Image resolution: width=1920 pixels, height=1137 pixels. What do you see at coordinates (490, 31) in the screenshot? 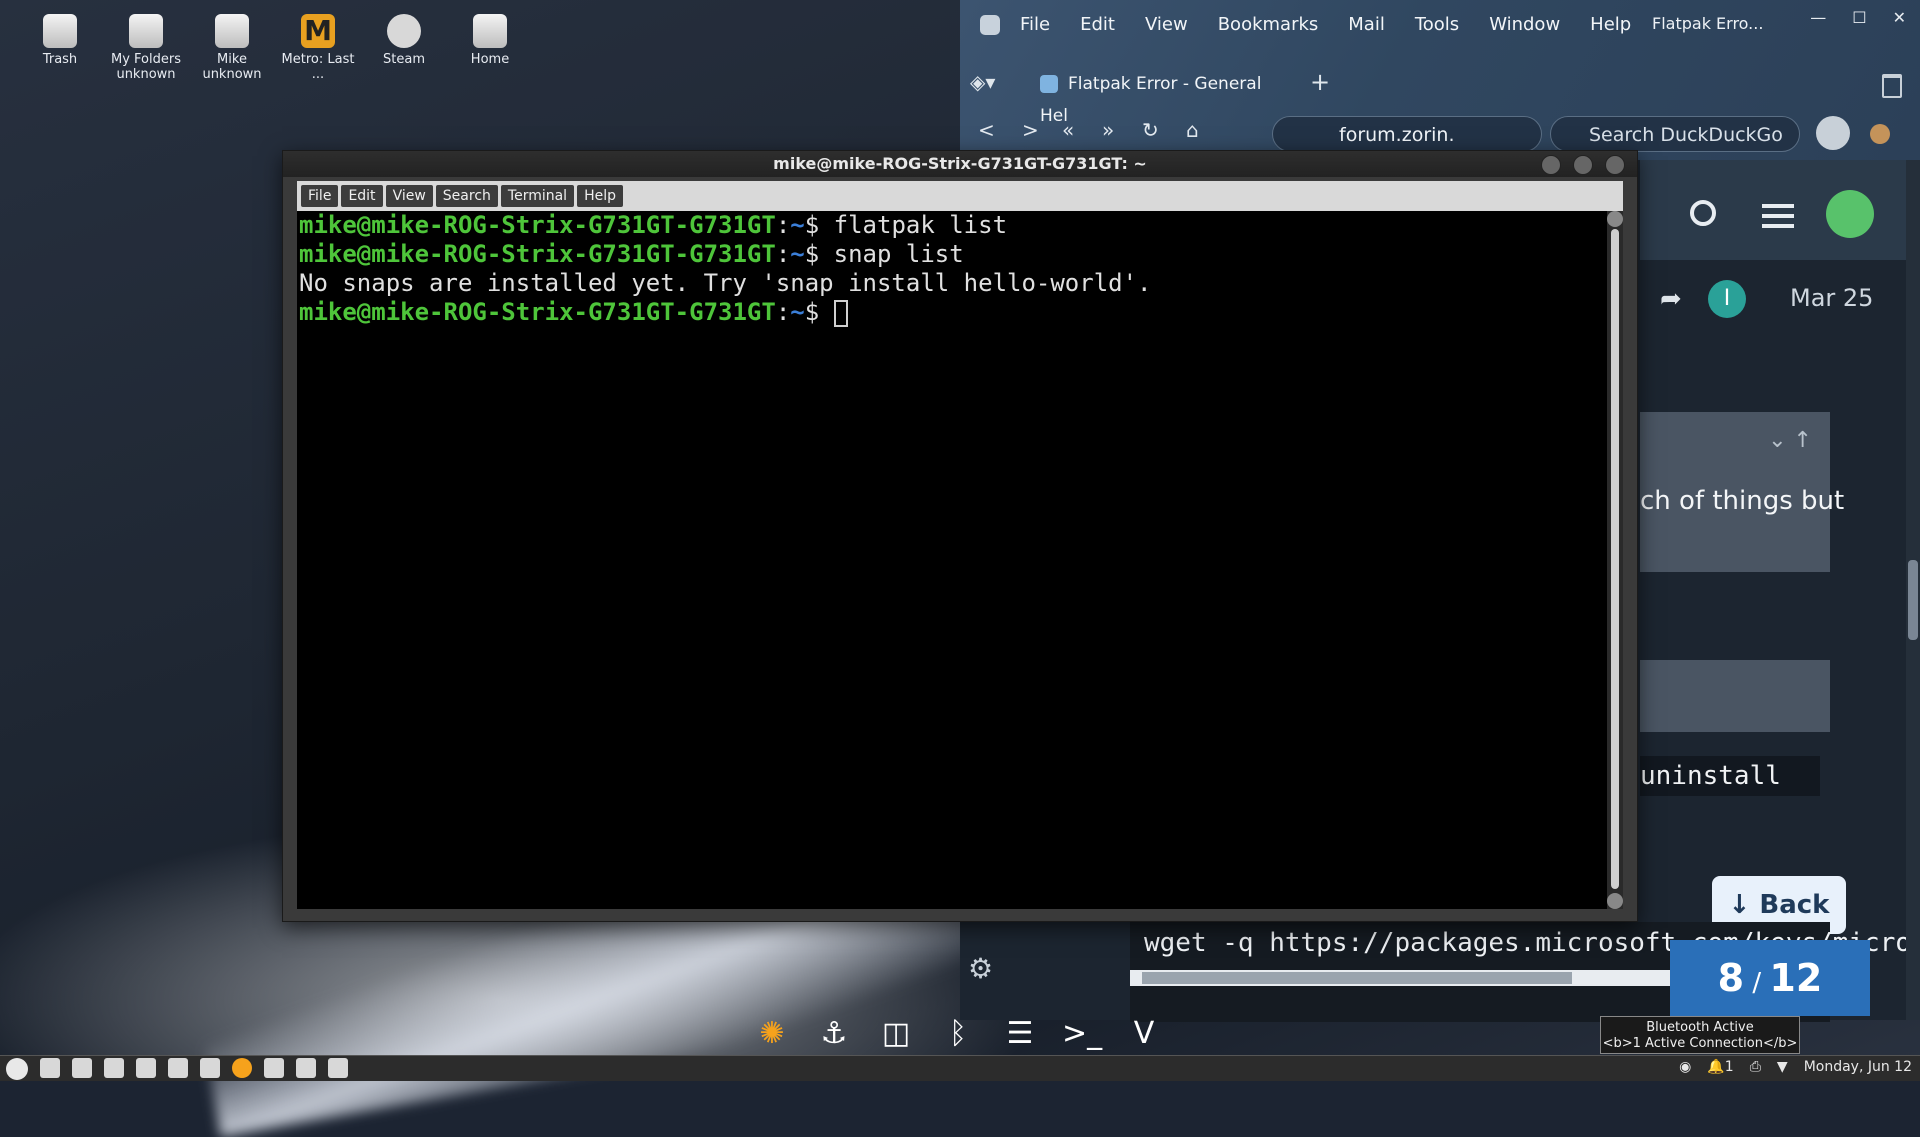
I see `home-folder-icon` at bounding box center [490, 31].